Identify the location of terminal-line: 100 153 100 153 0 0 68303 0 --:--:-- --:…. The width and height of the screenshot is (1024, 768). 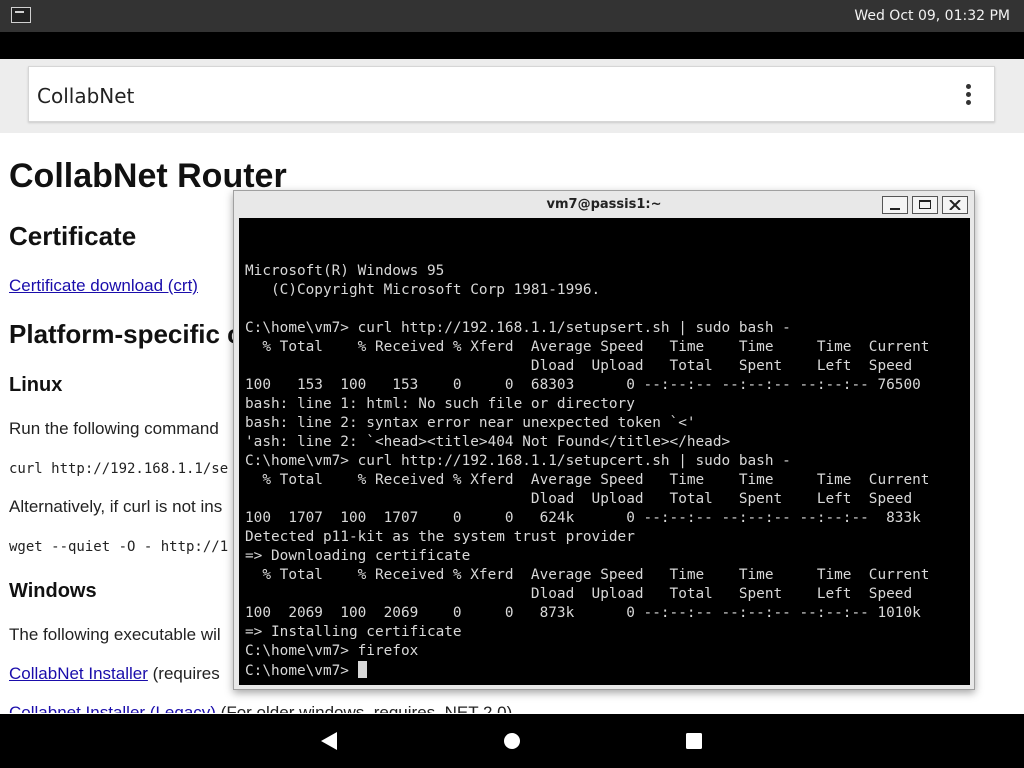
(583, 385).